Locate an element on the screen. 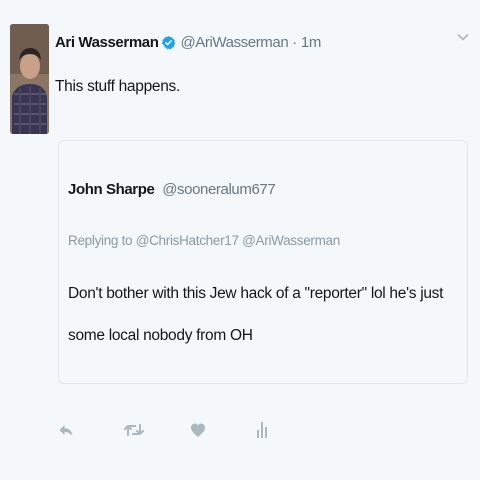 The height and width of the screenshot is (480, 480). author-name: Ari Wasserman is located at coordinates (107, 42).